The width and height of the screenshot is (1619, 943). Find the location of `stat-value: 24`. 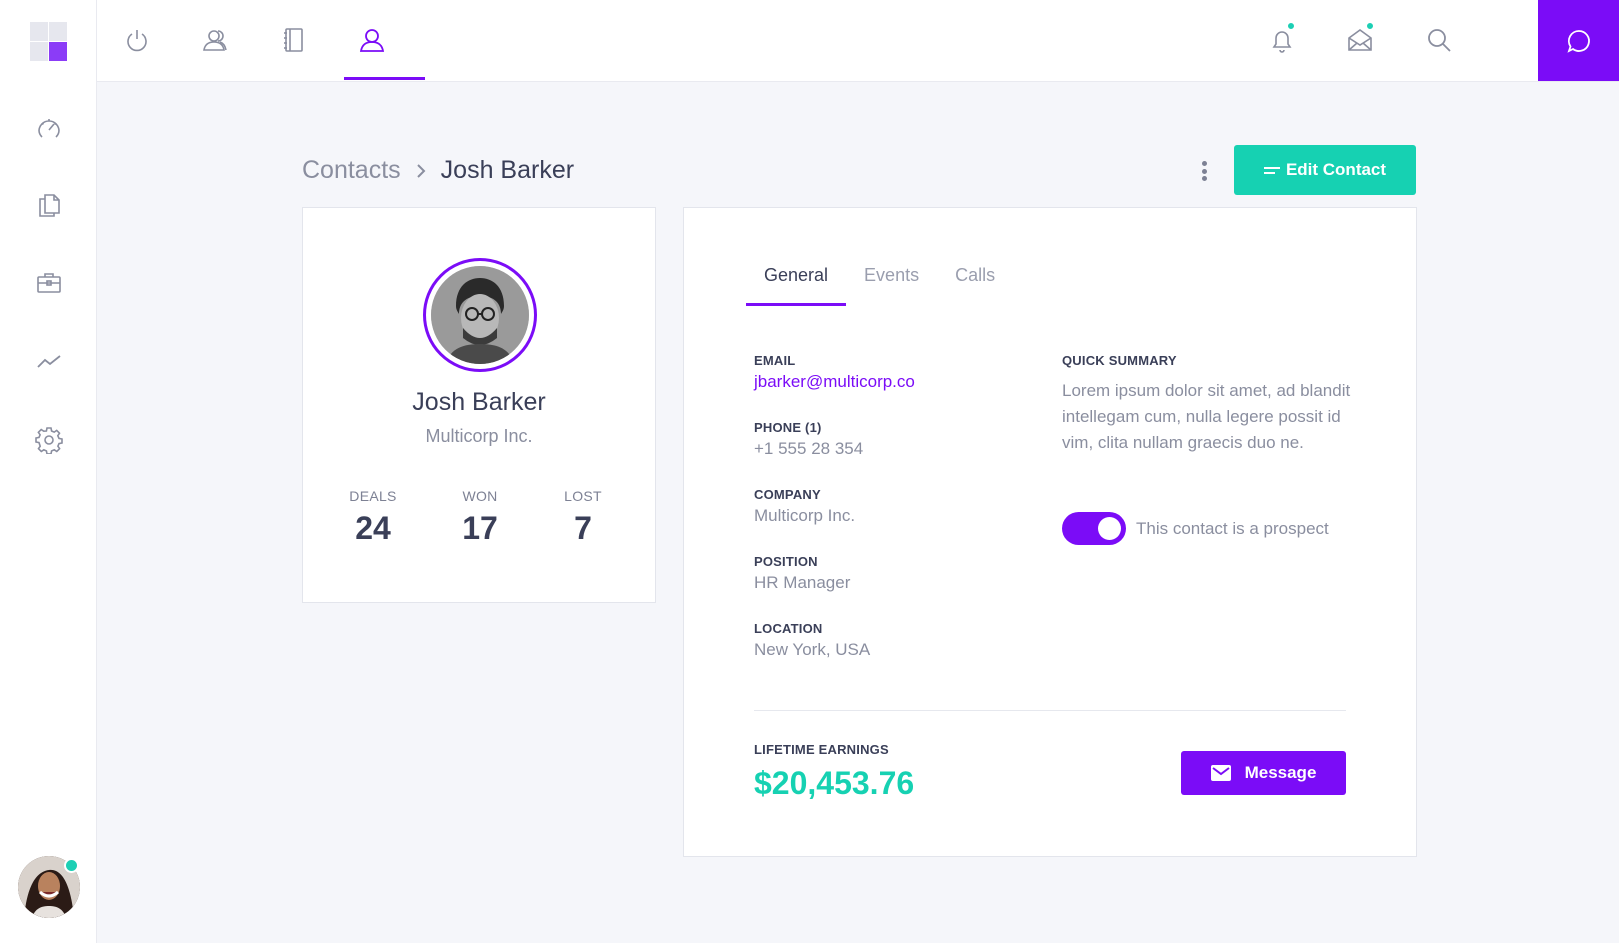

stat-value: 24 is located at coordinates (373, 528).